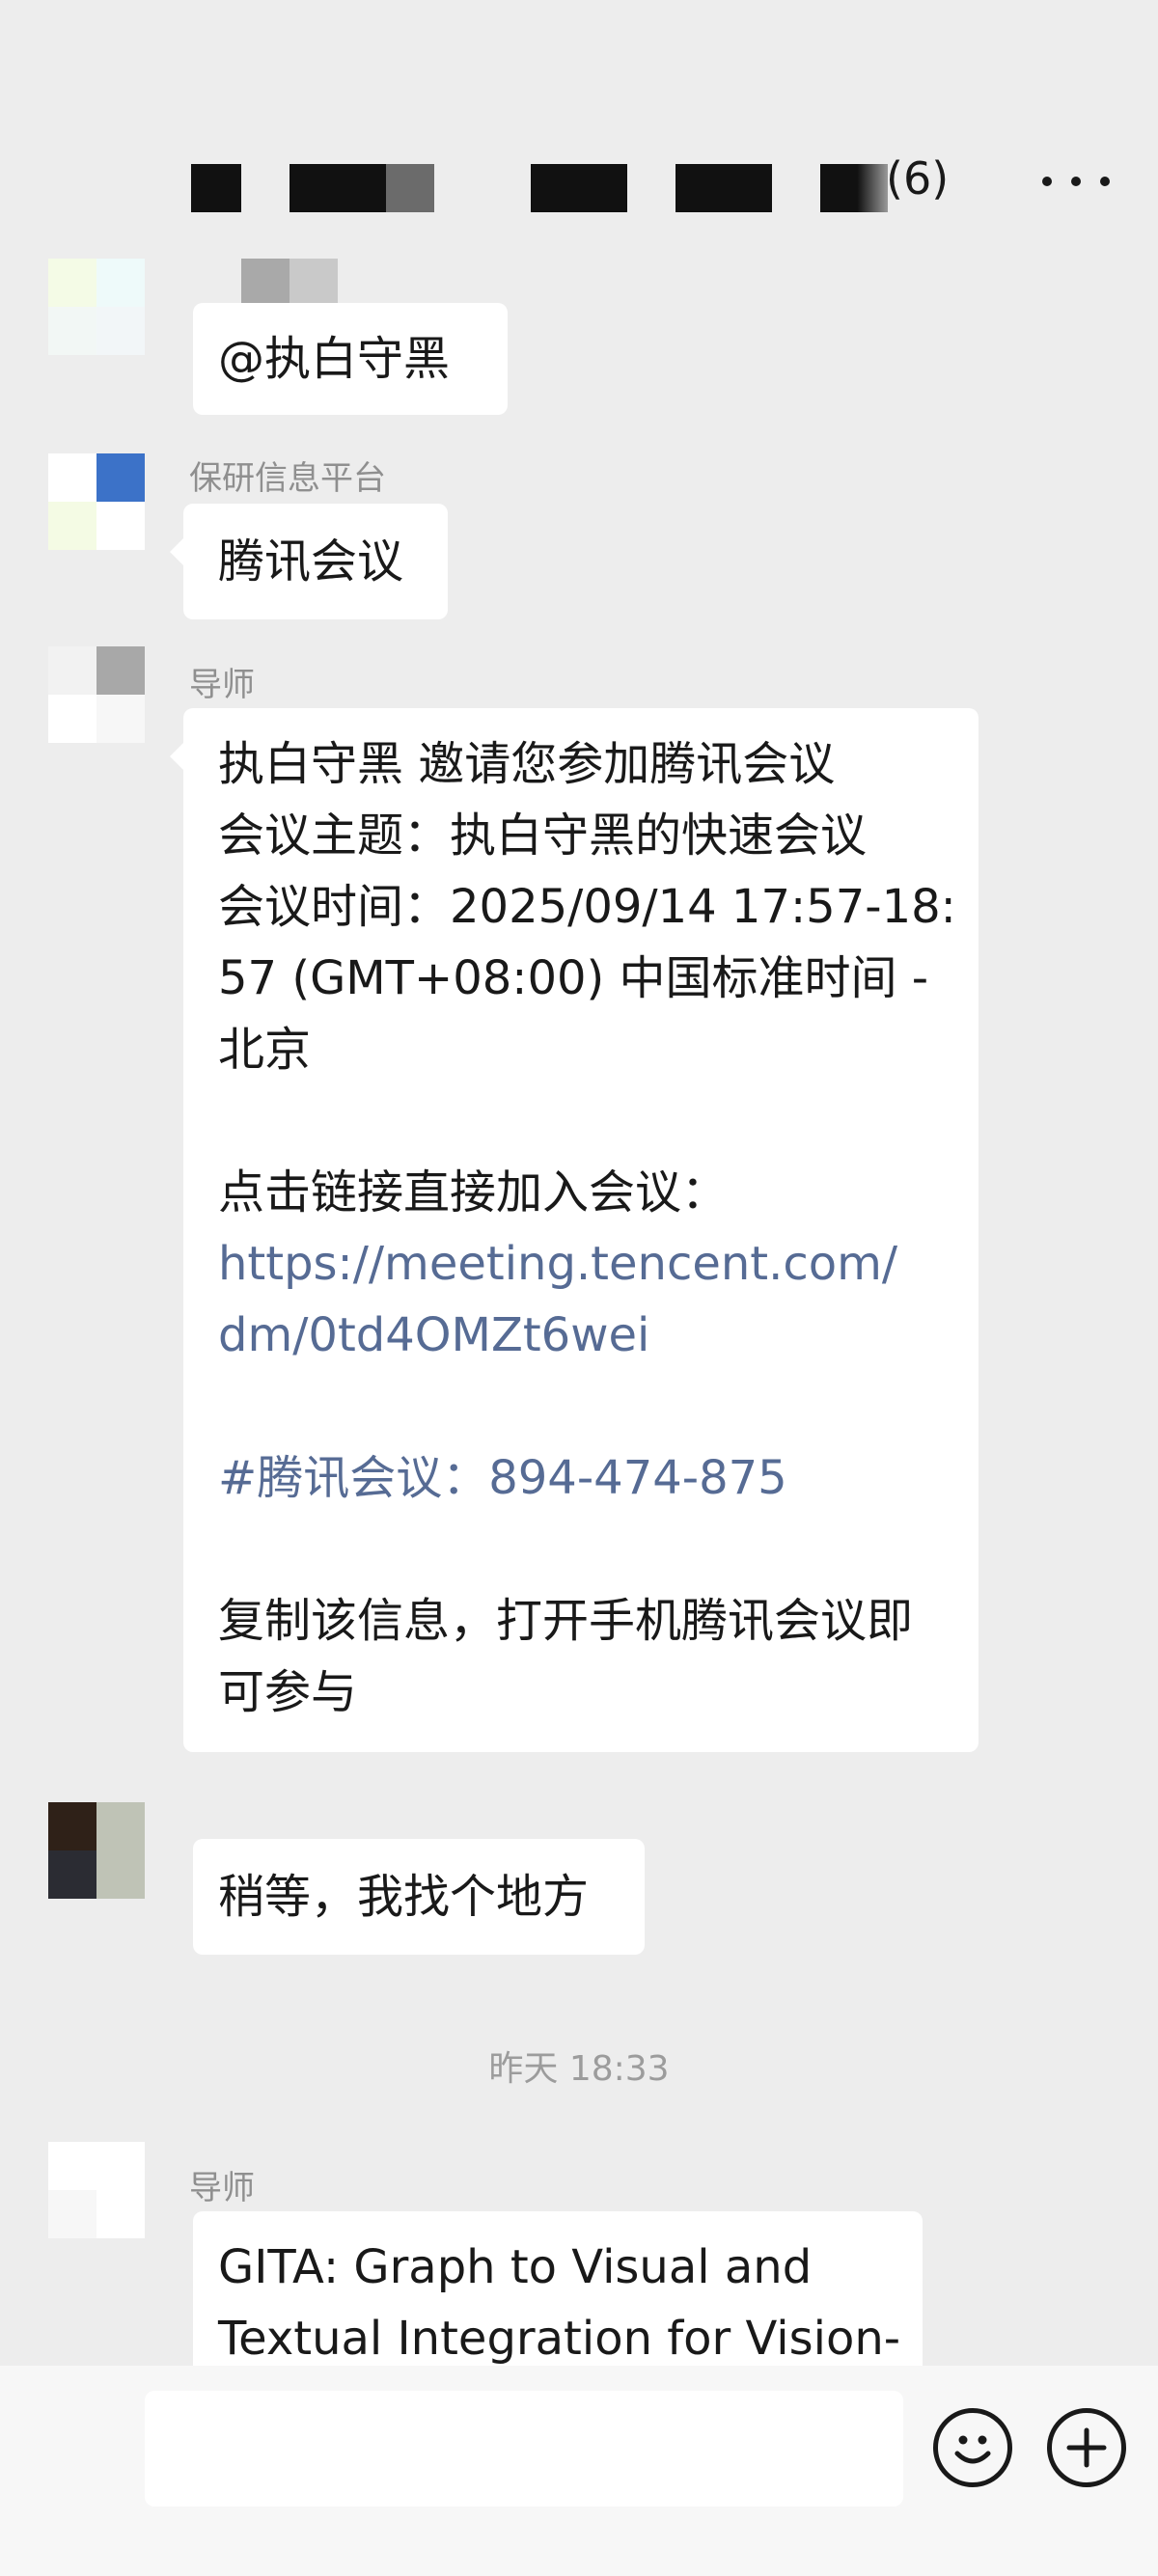  Describe the element at coordinates (581, 1336) in the screenshot. I see `meeting-link-cont: dm/0td4OMZt6wei` at that location.